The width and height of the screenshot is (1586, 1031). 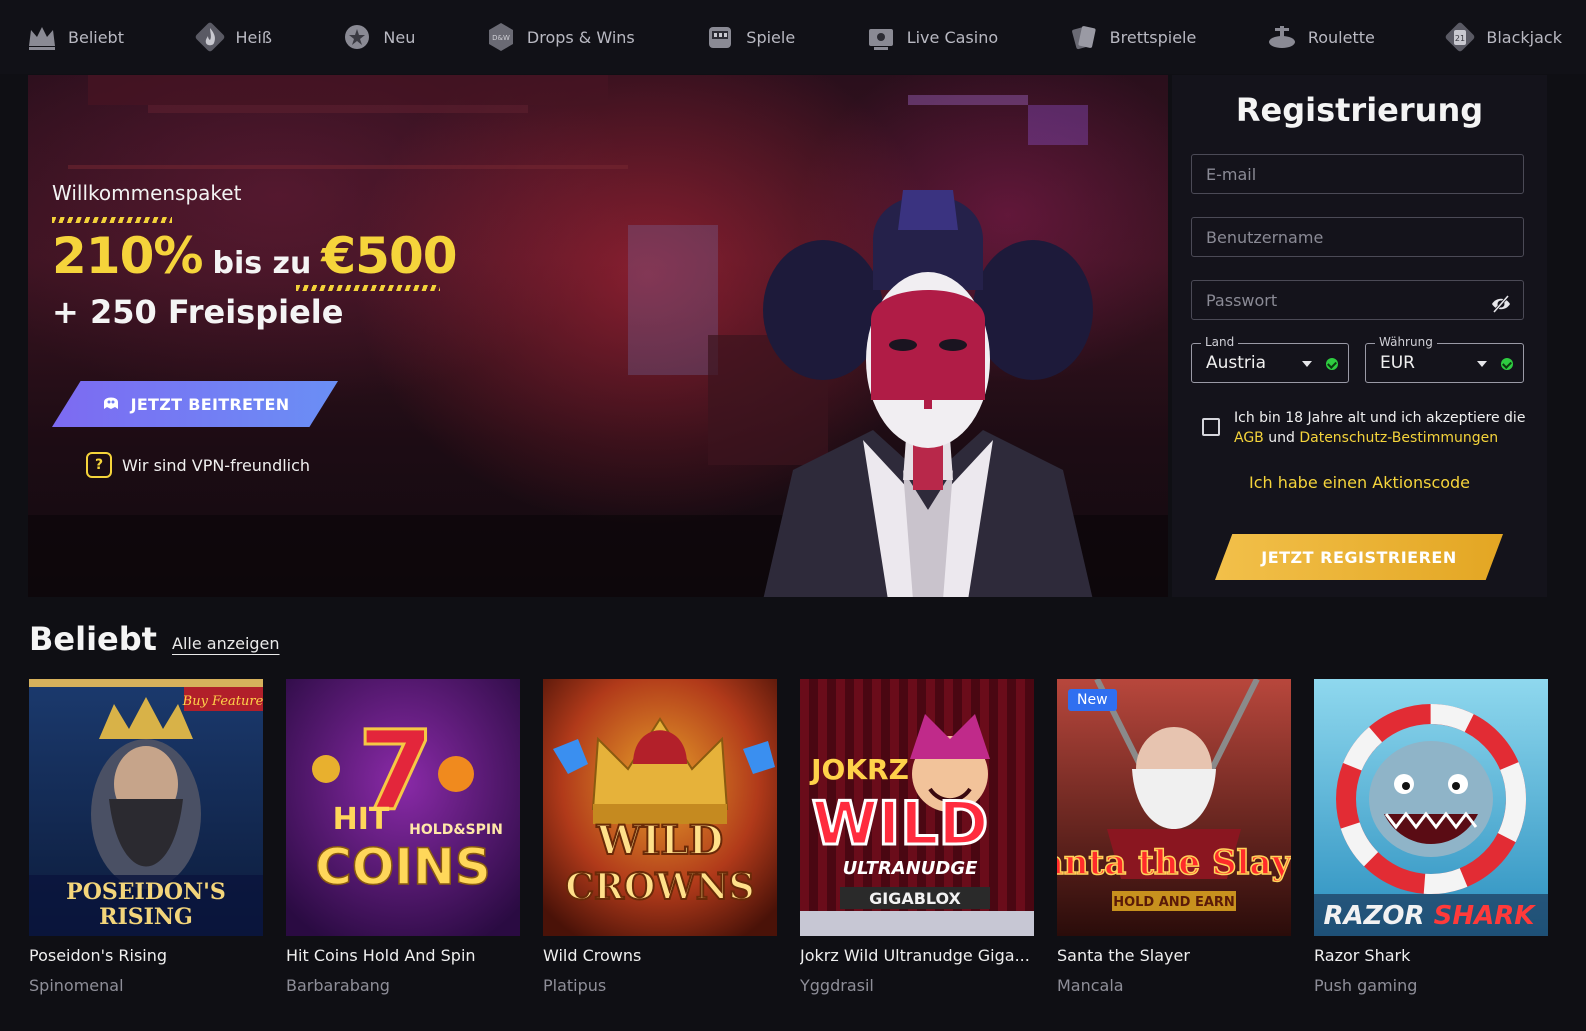 I want to click on new-badge: New, so click(x=1092, y=700).